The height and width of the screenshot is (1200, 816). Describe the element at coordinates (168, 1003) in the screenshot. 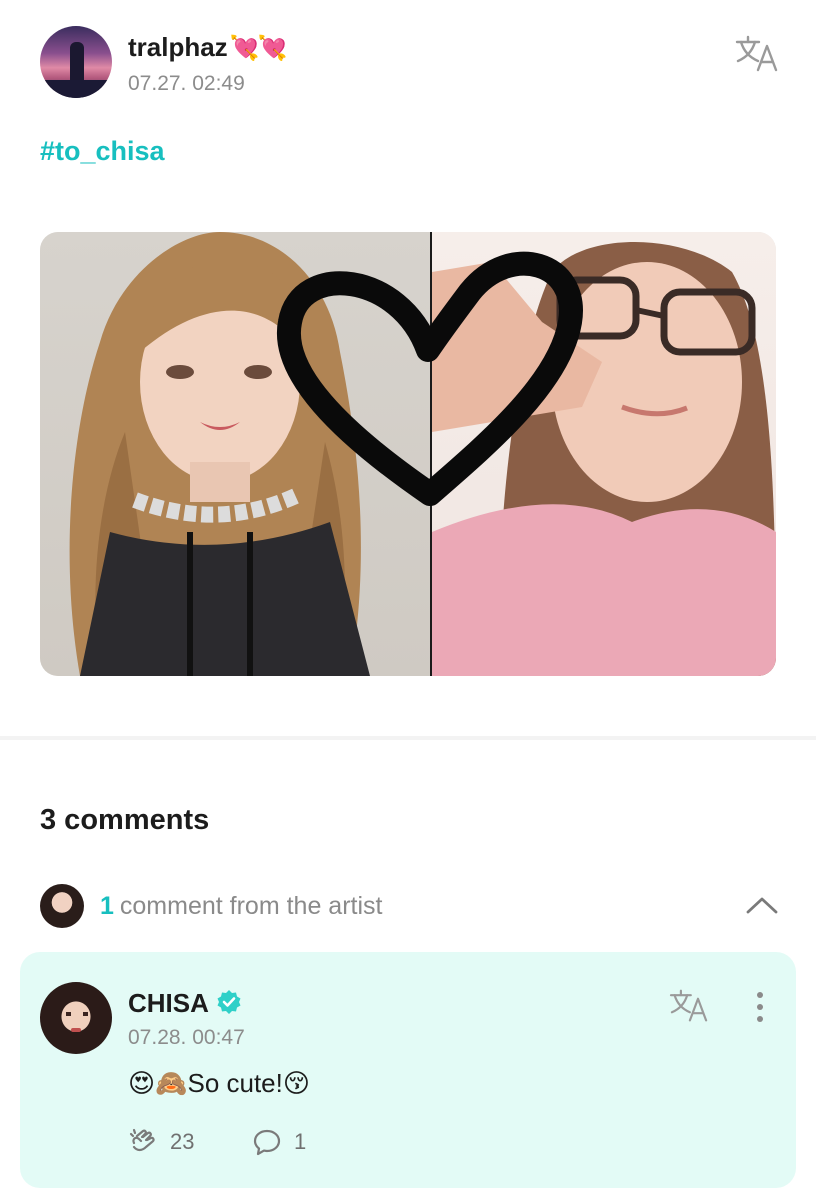

I see `commenter-name: CHISA` at that location.